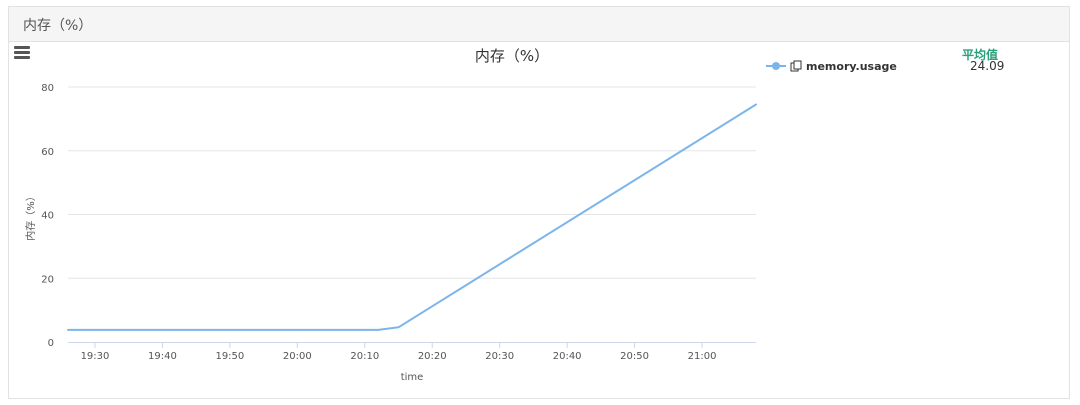  I want to click on x-tick-label: 19:50, so click(229, 356).